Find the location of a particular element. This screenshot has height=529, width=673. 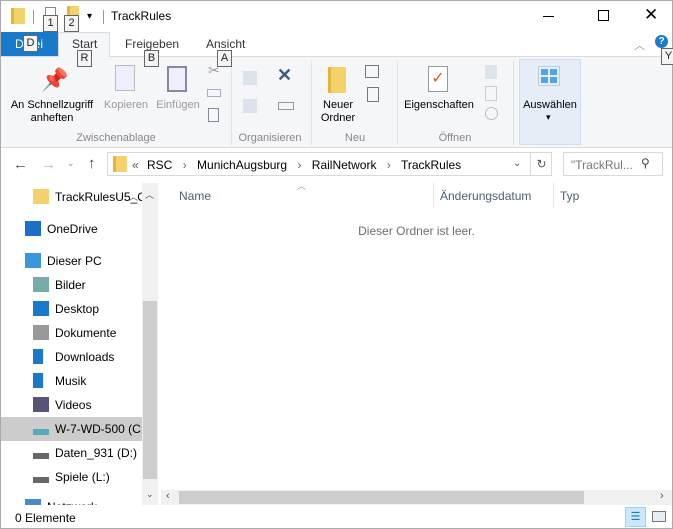

nav-item: Daten_931 (D:) is located at coordinates (71, 453).